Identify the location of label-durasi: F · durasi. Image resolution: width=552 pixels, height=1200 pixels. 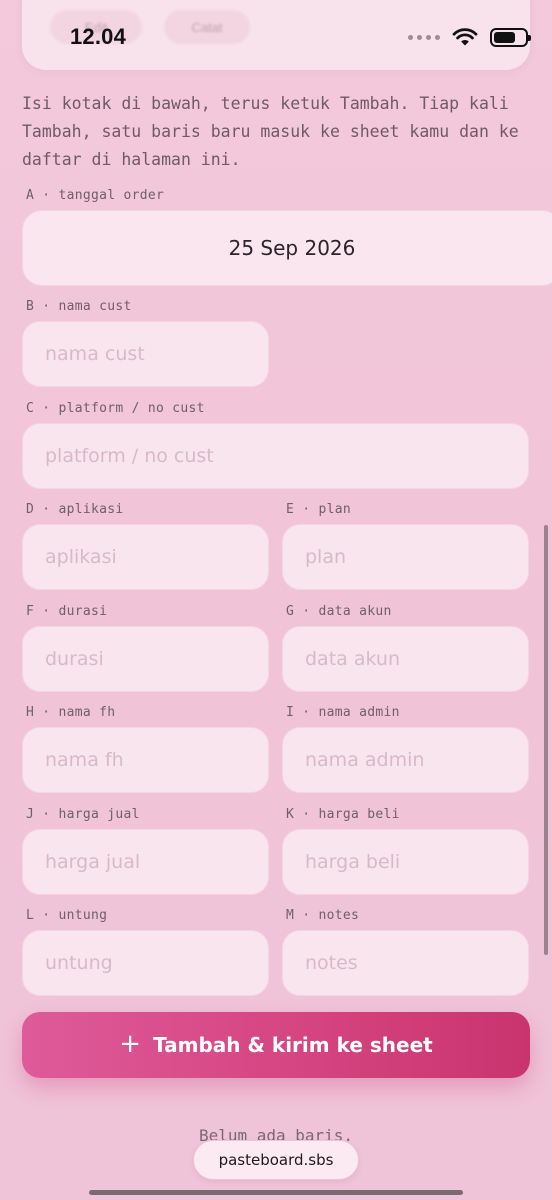
(67, 611).